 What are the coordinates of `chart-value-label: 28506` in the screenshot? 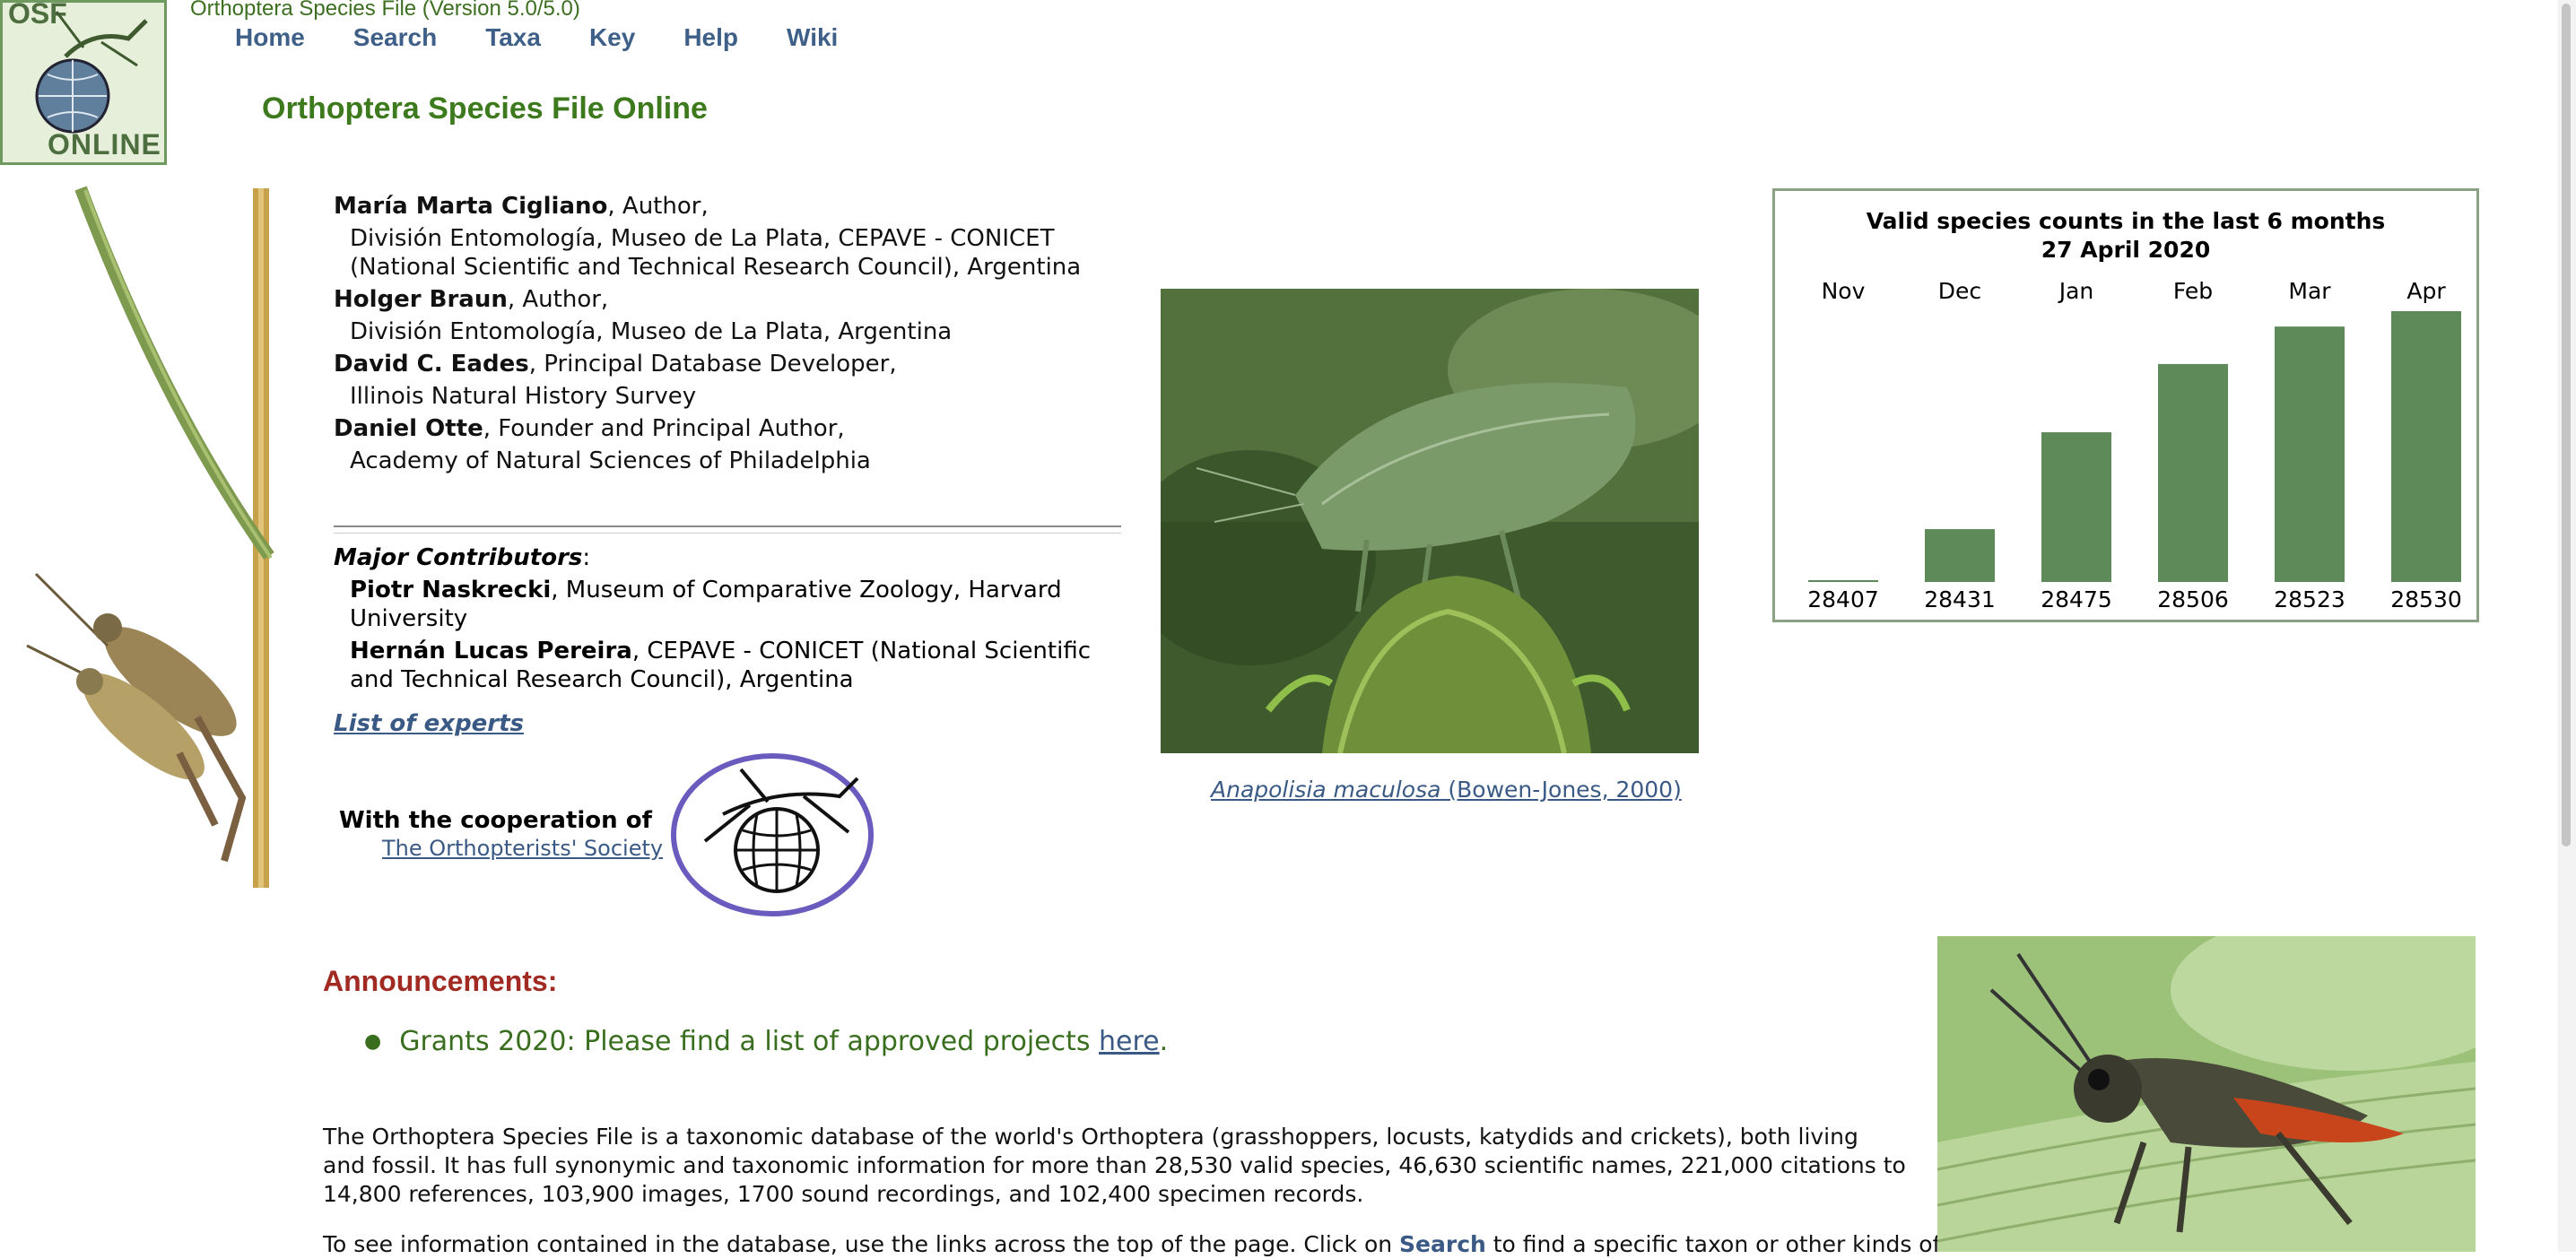 It's located at (2193, 599).